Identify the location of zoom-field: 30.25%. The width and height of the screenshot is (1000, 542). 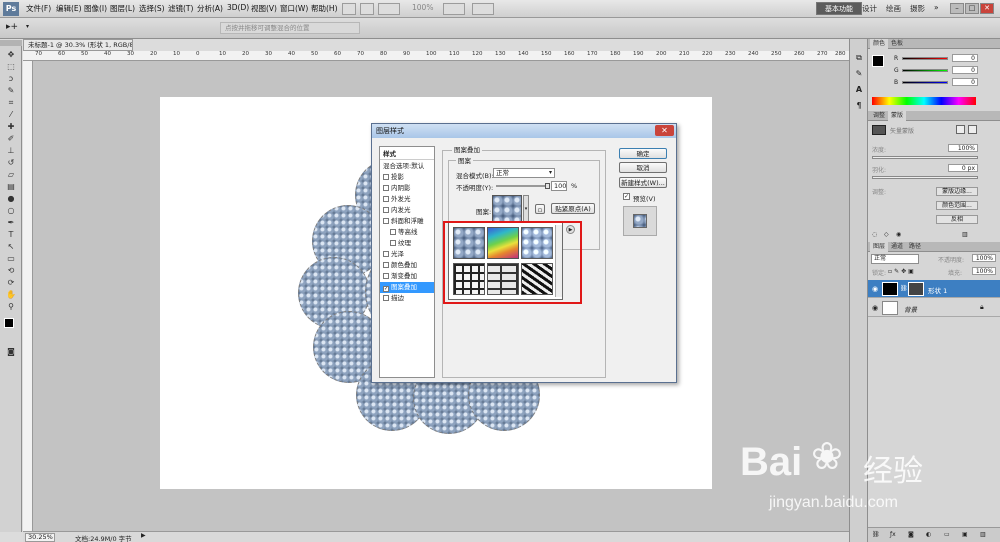
(40, 537).